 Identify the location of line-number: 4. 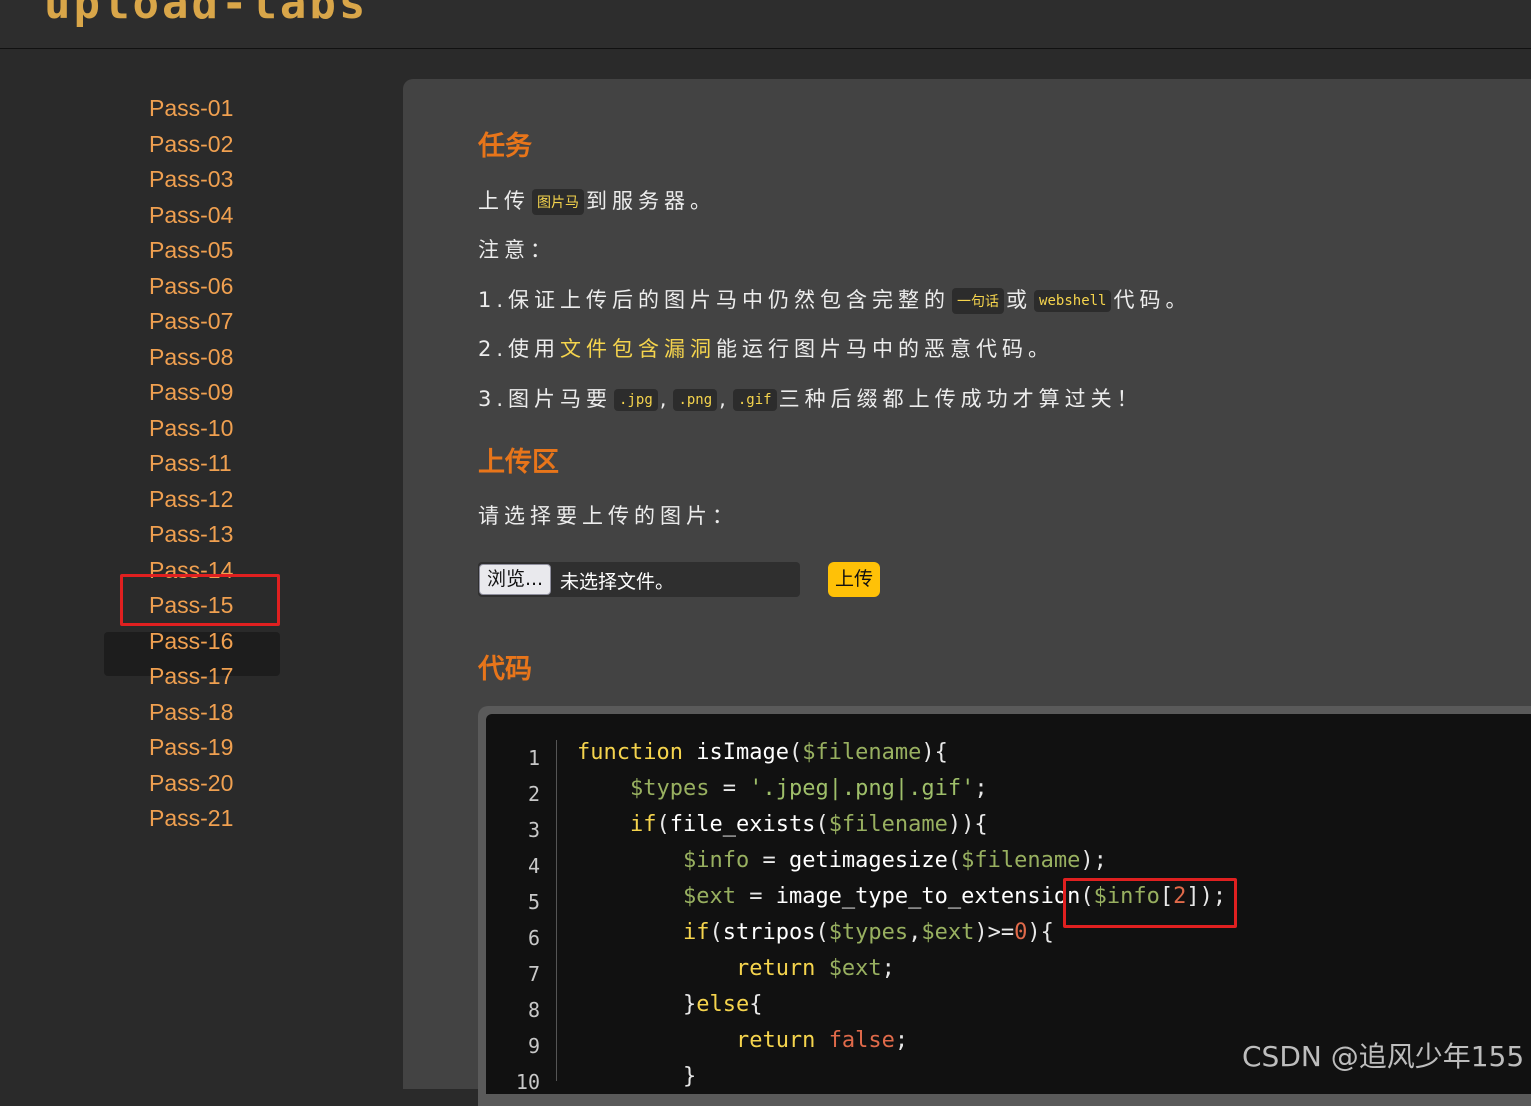
(533, 866).